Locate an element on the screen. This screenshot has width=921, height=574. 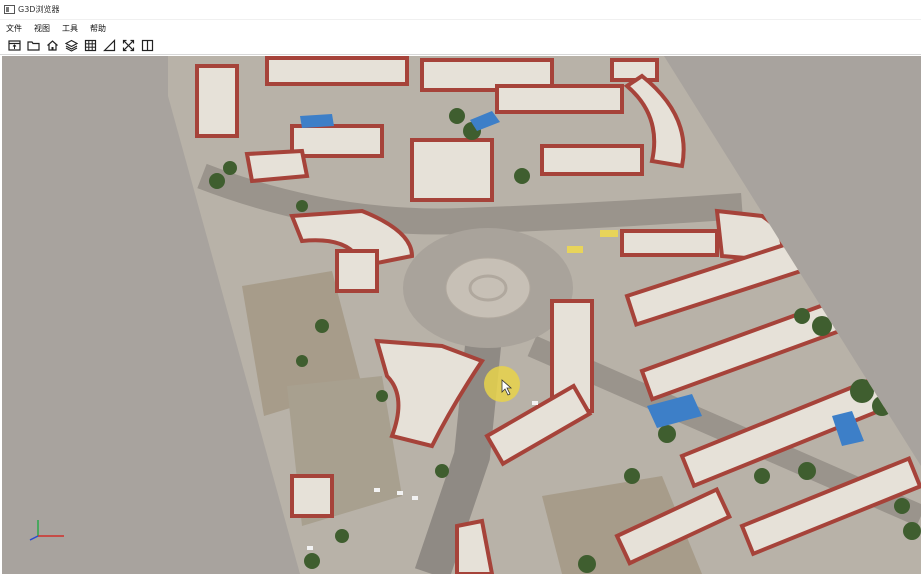
layers-button is located at coordinates (71, 45).